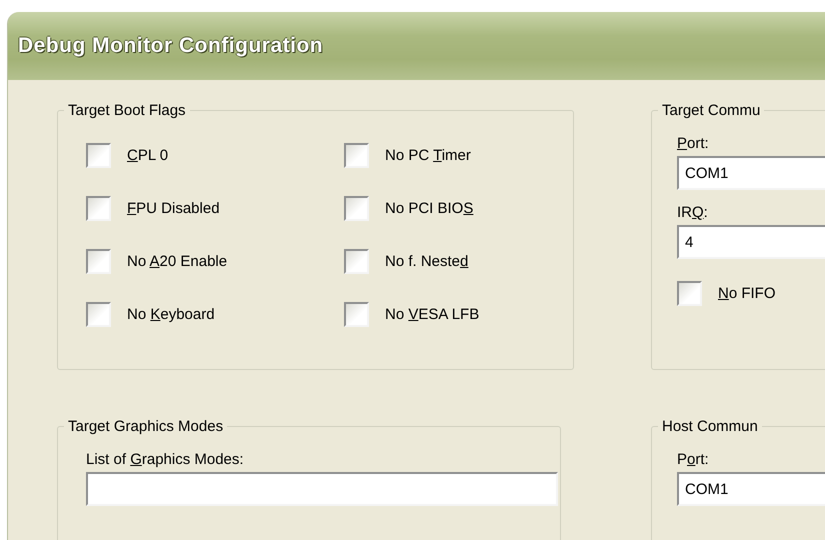 The image size is (825, 540). I want to click on window-title: Debug Monitor Configuration, so click(171, 46).